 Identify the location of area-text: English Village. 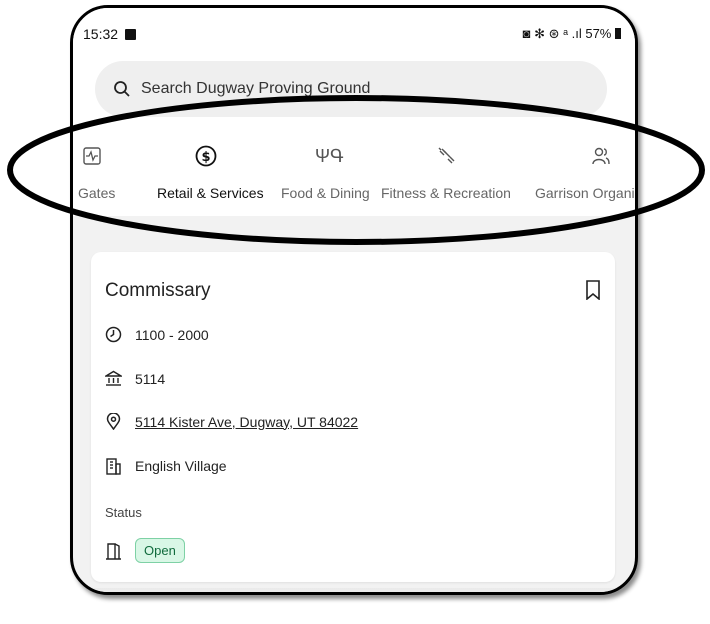
(181, 466).